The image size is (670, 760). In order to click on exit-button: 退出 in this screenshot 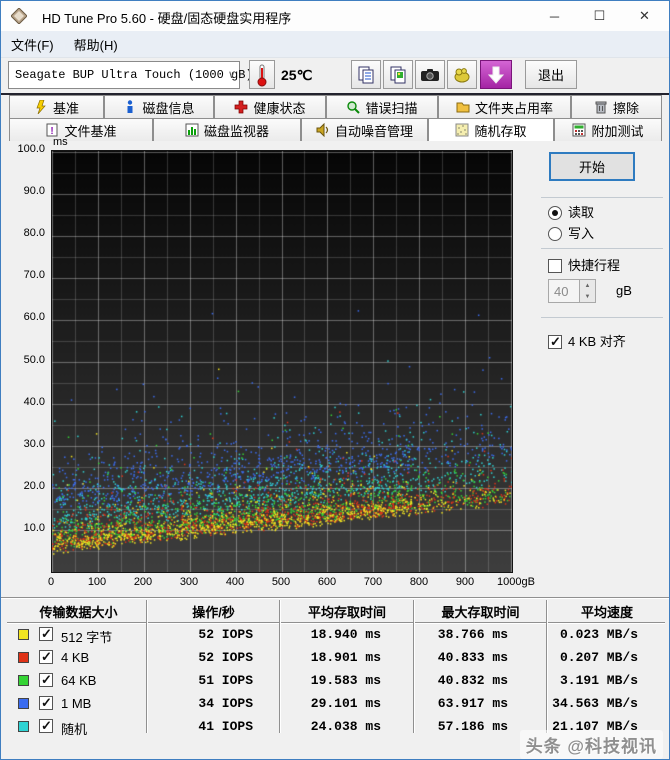, I will do `click(551, 74)`.